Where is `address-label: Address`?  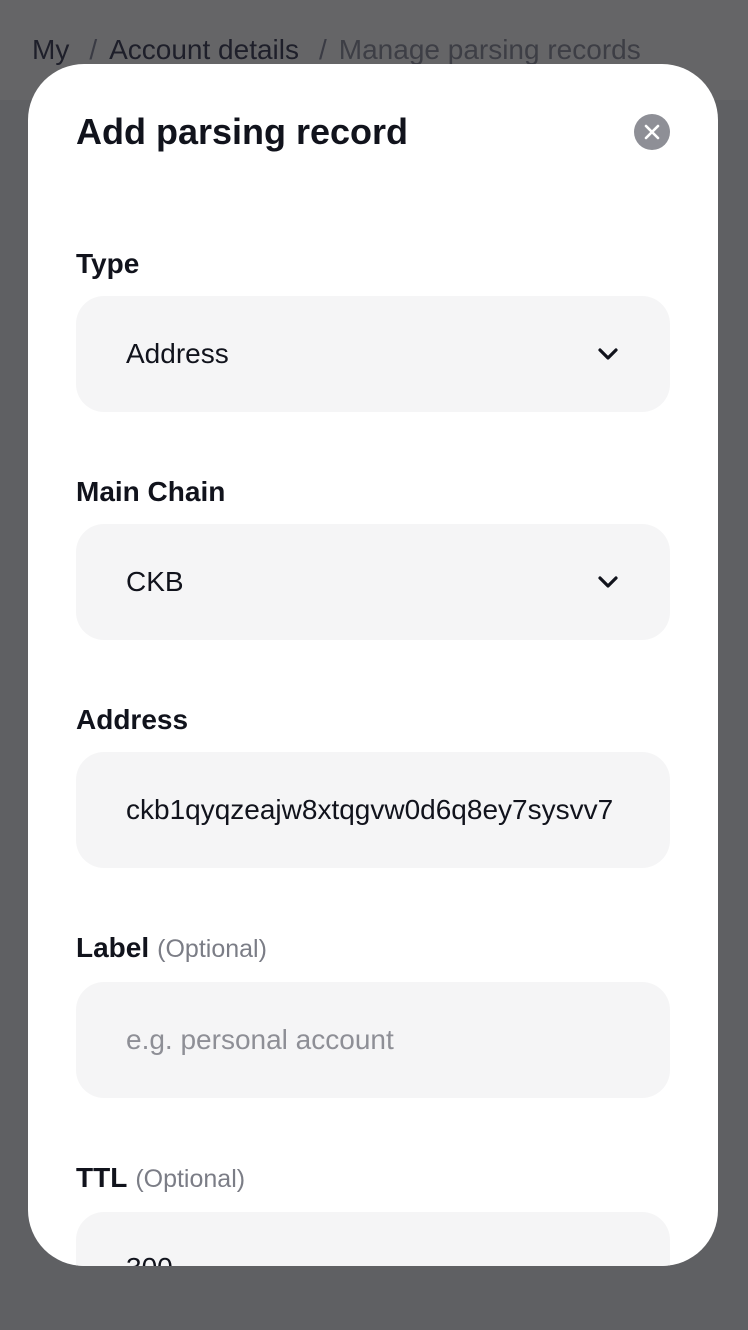
address-label: Address is located at coordinates (132, 720).